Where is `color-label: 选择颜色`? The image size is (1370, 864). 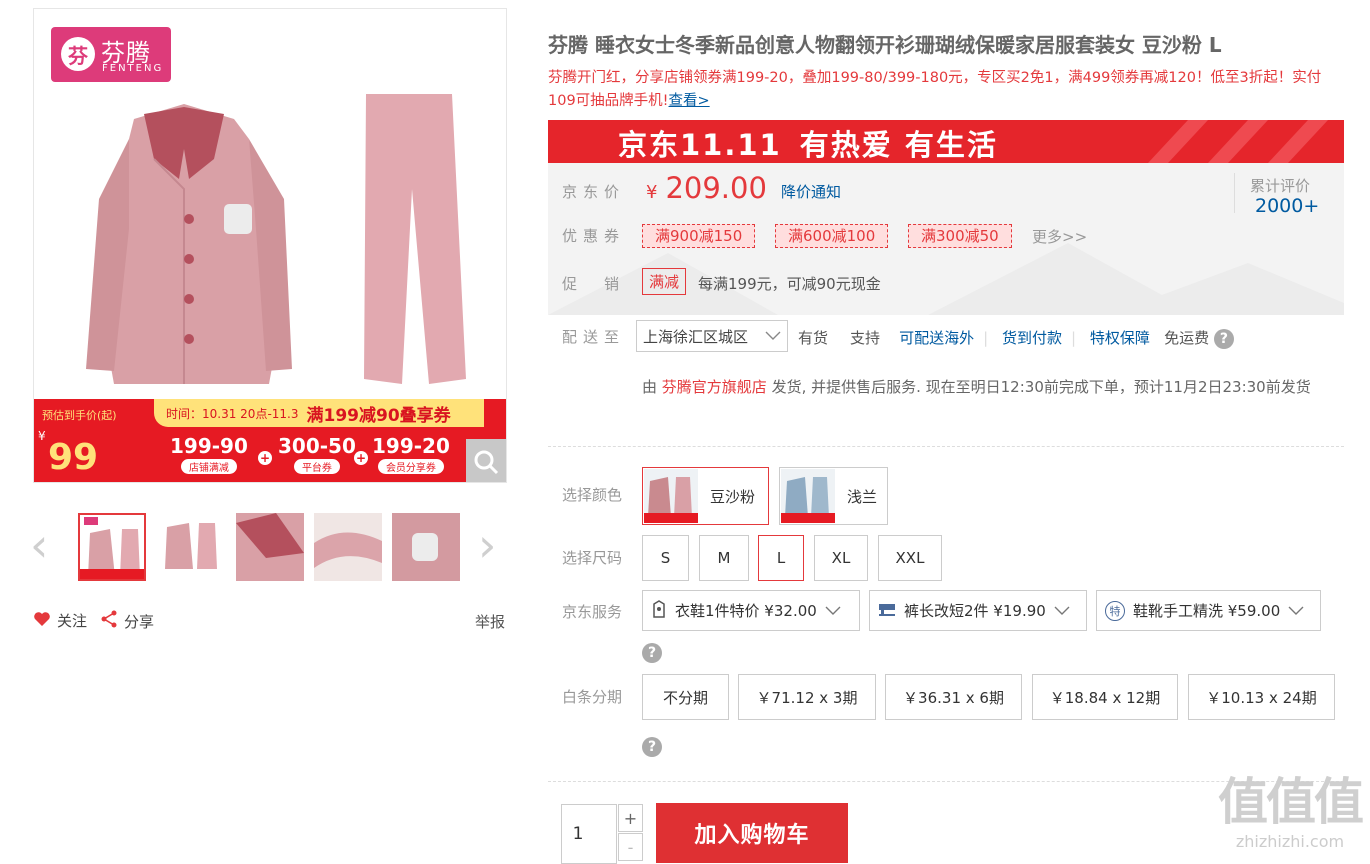
color-label: 选择颜色 is located at coordinates (592, 495).